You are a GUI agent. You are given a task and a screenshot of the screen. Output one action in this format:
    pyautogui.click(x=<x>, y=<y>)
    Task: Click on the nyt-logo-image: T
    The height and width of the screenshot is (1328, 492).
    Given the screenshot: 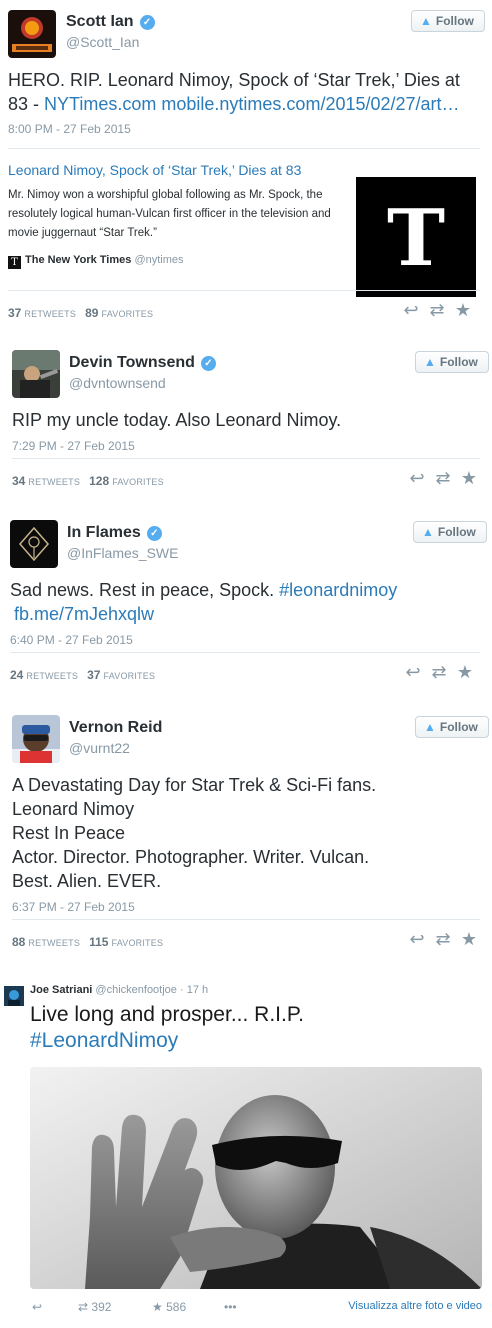 What is the action you would take?
    pyautogui.click(x=416, y=237)
    